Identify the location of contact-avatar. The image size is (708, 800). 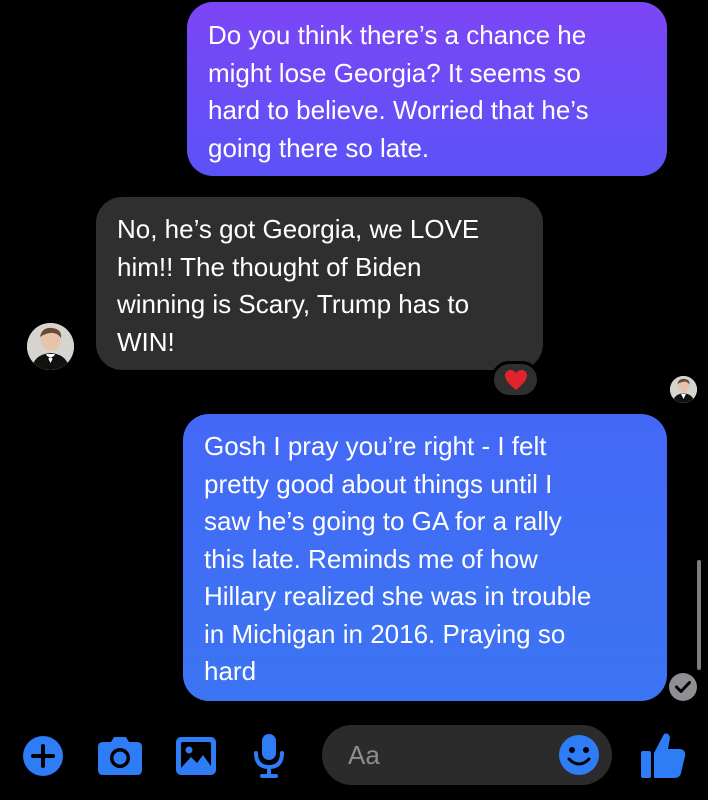
(50, 346).